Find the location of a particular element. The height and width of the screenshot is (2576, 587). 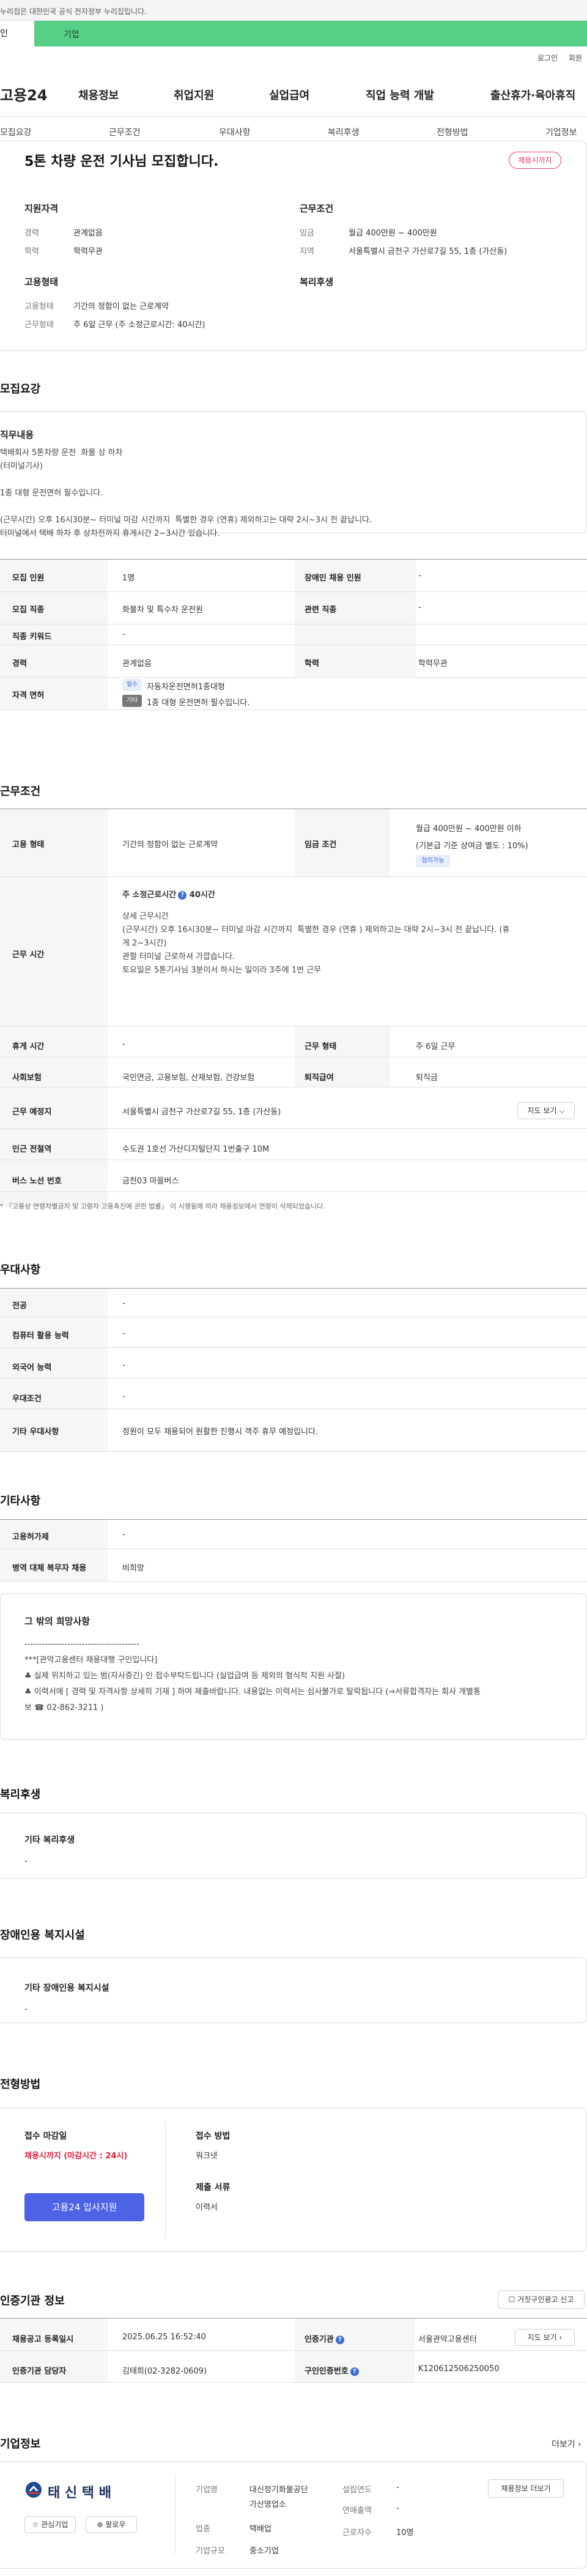

etc-mil-value: 비희망 is located at coordinates (133, 1568).